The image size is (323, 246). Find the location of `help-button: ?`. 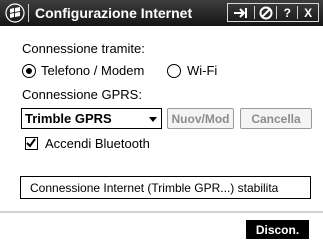

help-button: ? is located at coordinates (287, 12).